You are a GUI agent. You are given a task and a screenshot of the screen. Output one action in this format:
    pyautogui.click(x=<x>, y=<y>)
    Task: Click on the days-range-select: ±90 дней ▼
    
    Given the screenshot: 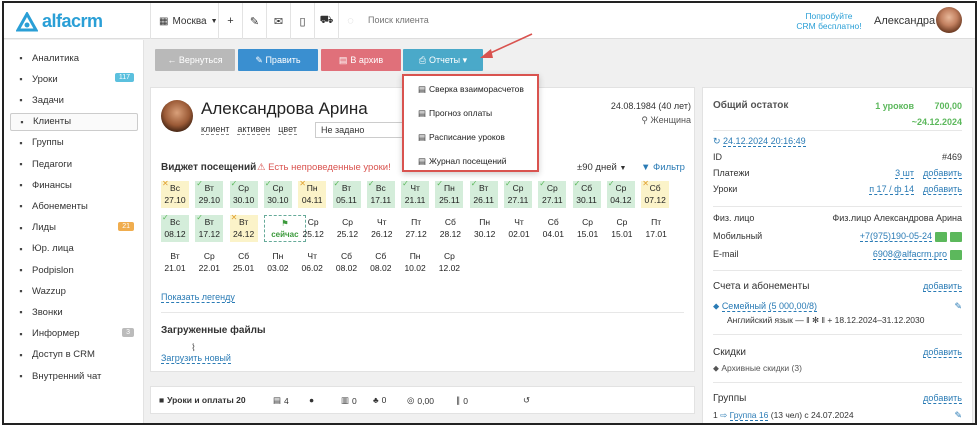 What is the action you would take?
    pyautogui.click(x=601, y=167)
    